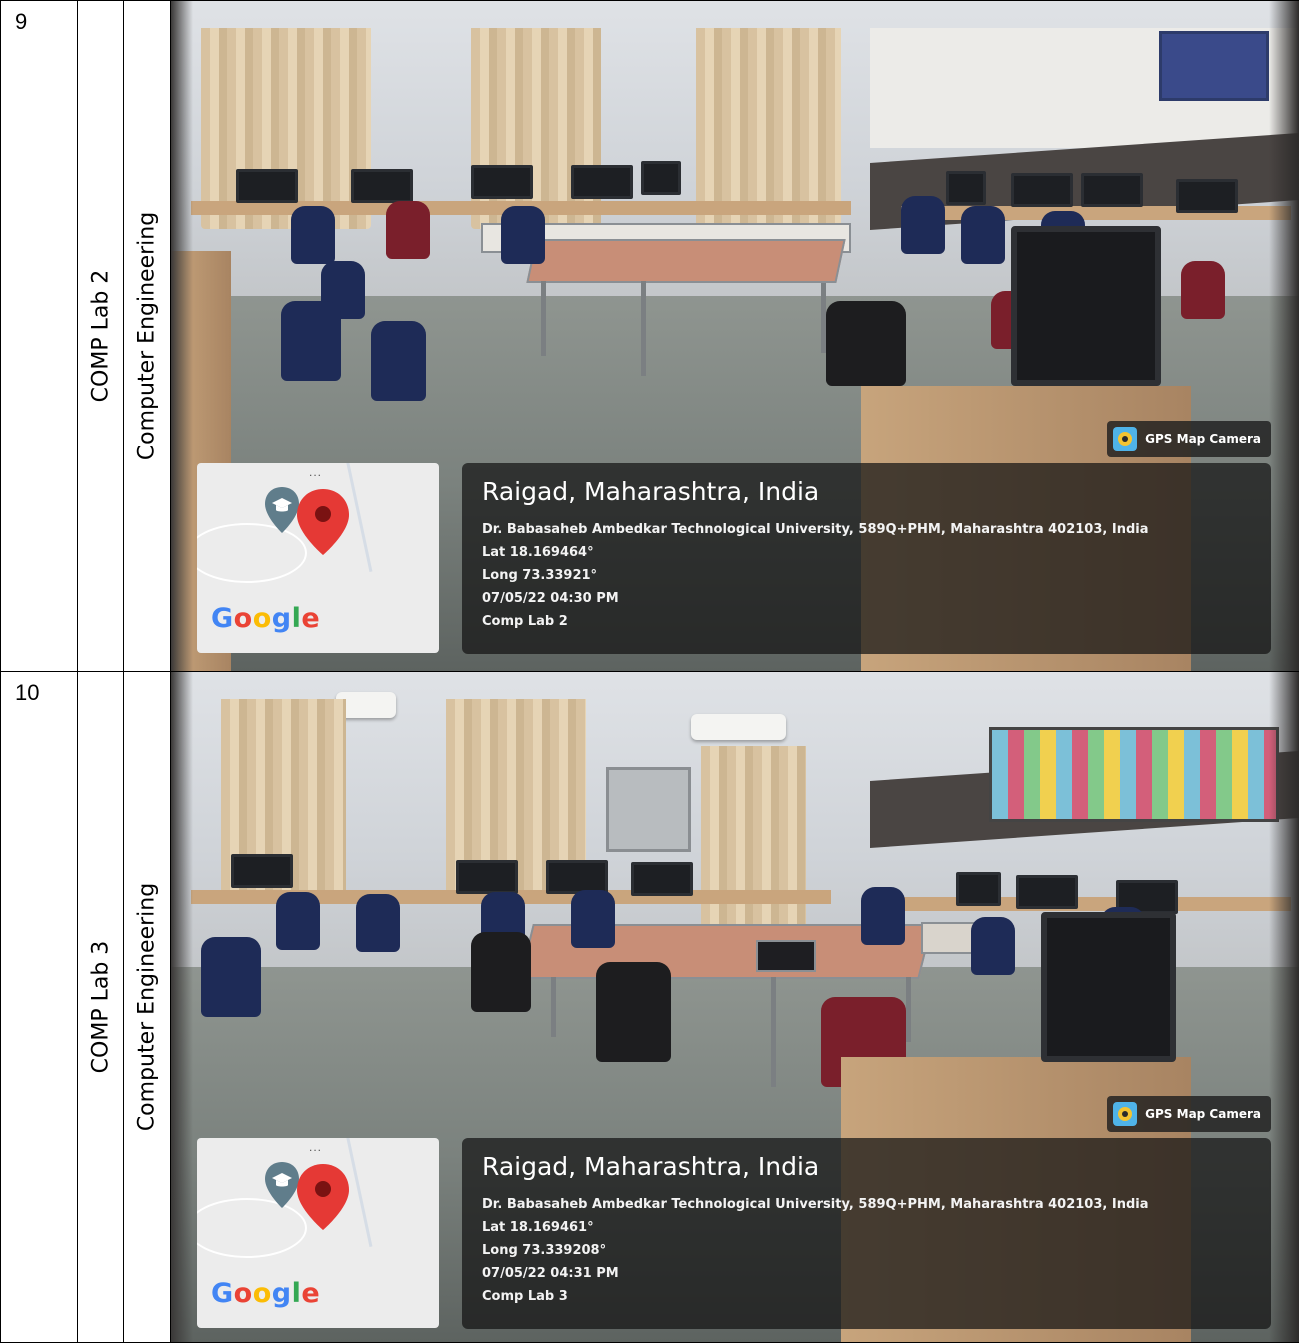  I want to click on latitude-line: Lat 18.169461°, so click(866, 1227).